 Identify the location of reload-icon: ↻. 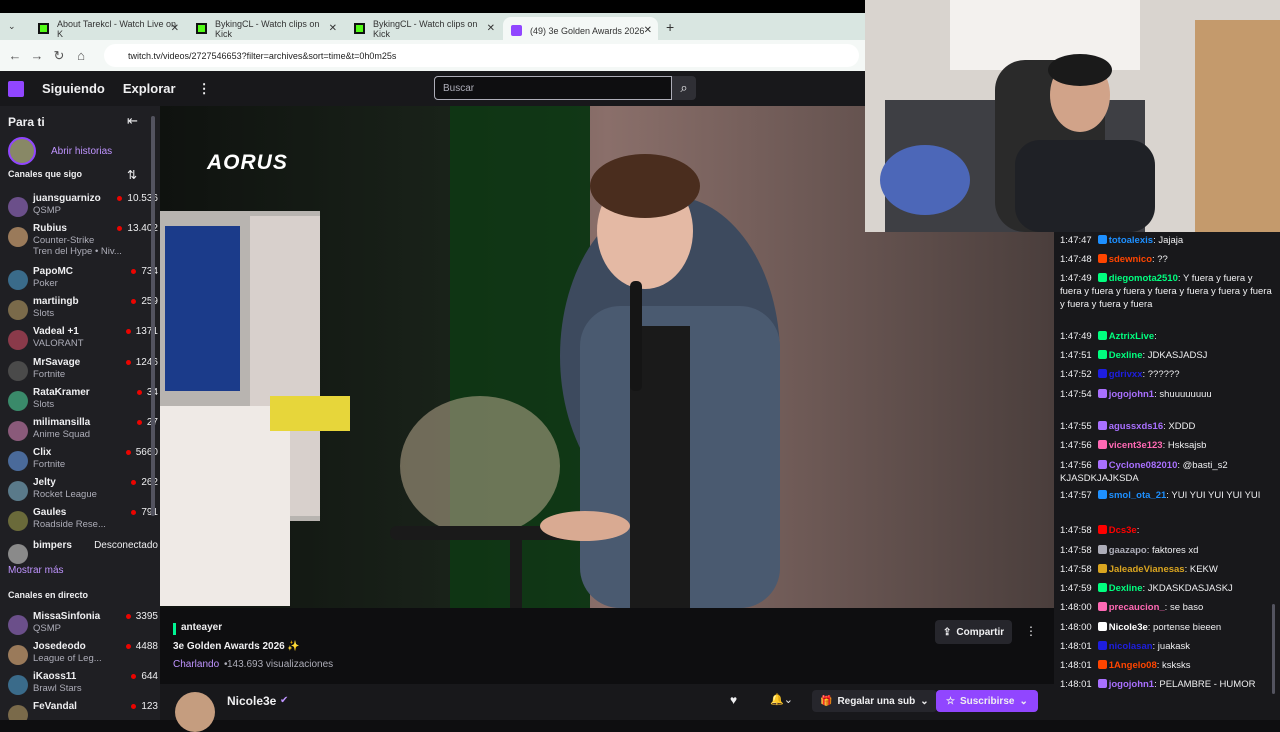
(59, 56).